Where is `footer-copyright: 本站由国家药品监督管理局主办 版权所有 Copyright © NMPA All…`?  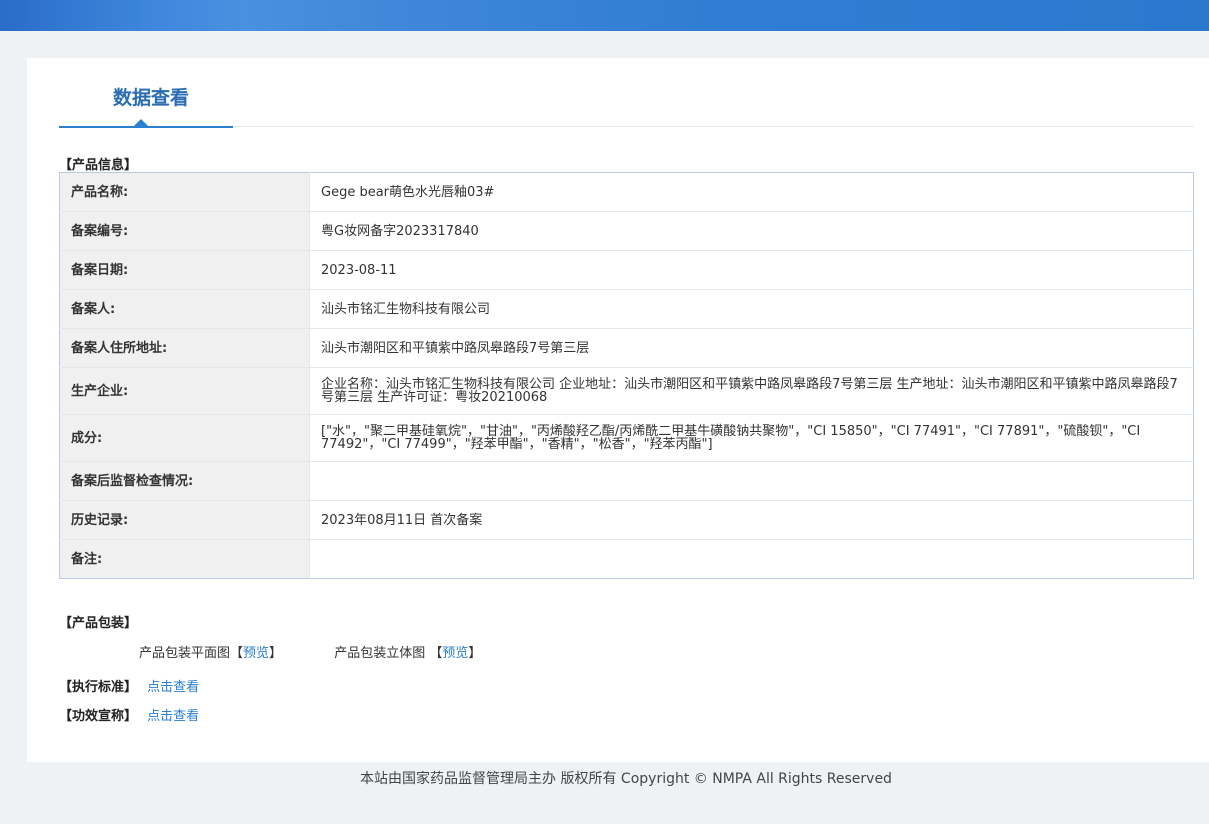
footer-copyright: 本站由国家药品监督管理局主办 版权所有 Copyright © NMPA All… is located at coordinates (626, 779).